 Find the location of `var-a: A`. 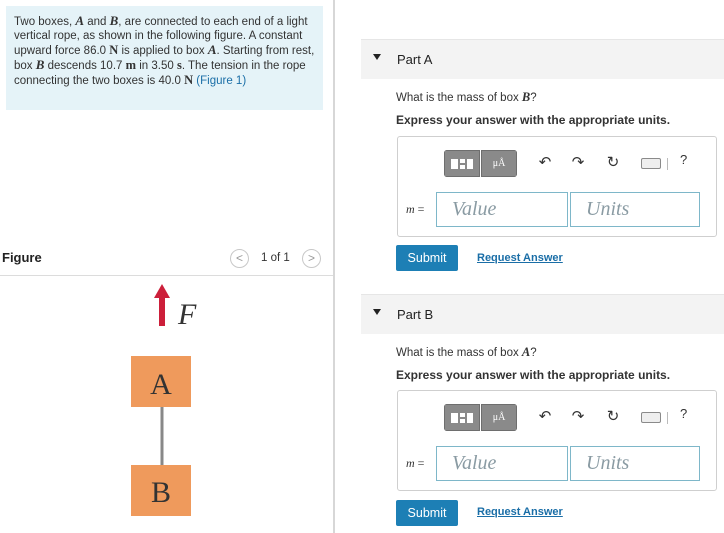

var-a: A is located at coordinates (80, 20).